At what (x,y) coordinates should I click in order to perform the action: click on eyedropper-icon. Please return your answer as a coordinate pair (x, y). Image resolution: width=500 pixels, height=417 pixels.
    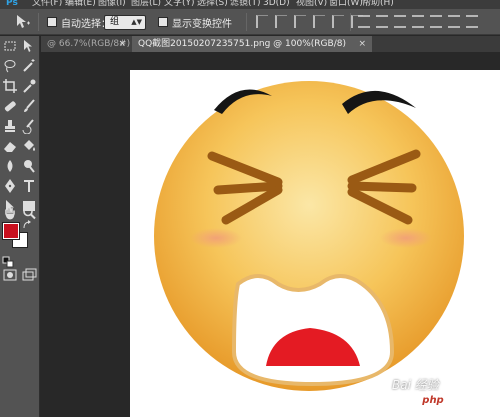
    Looking at the image, I should click on (29, 86).